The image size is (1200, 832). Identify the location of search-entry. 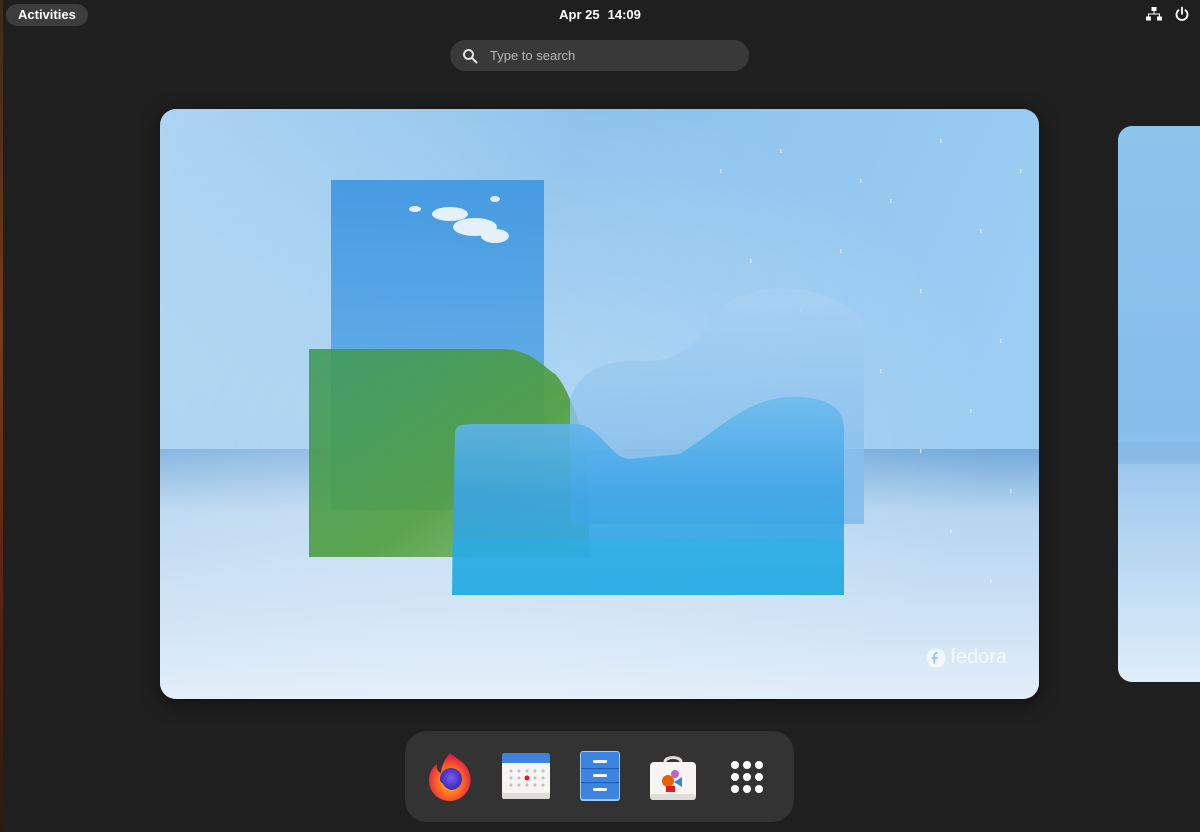
(599, 55).